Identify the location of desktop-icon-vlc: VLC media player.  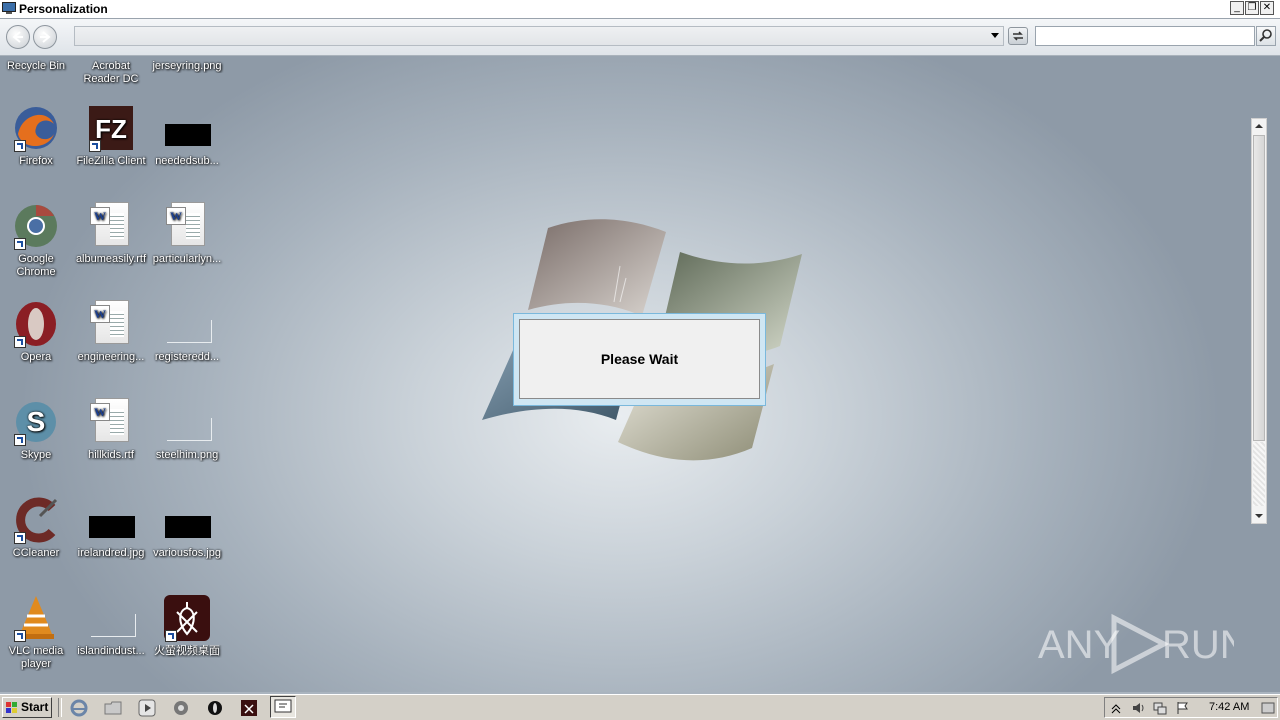
(36, 632).